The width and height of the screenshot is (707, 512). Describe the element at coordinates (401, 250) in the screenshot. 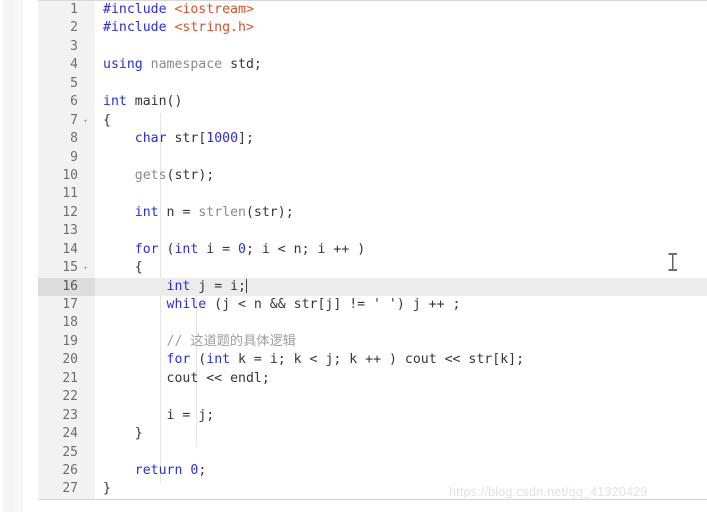

I see `code-line-content: for (int i = 0; i < n; i ++ )` at that location.